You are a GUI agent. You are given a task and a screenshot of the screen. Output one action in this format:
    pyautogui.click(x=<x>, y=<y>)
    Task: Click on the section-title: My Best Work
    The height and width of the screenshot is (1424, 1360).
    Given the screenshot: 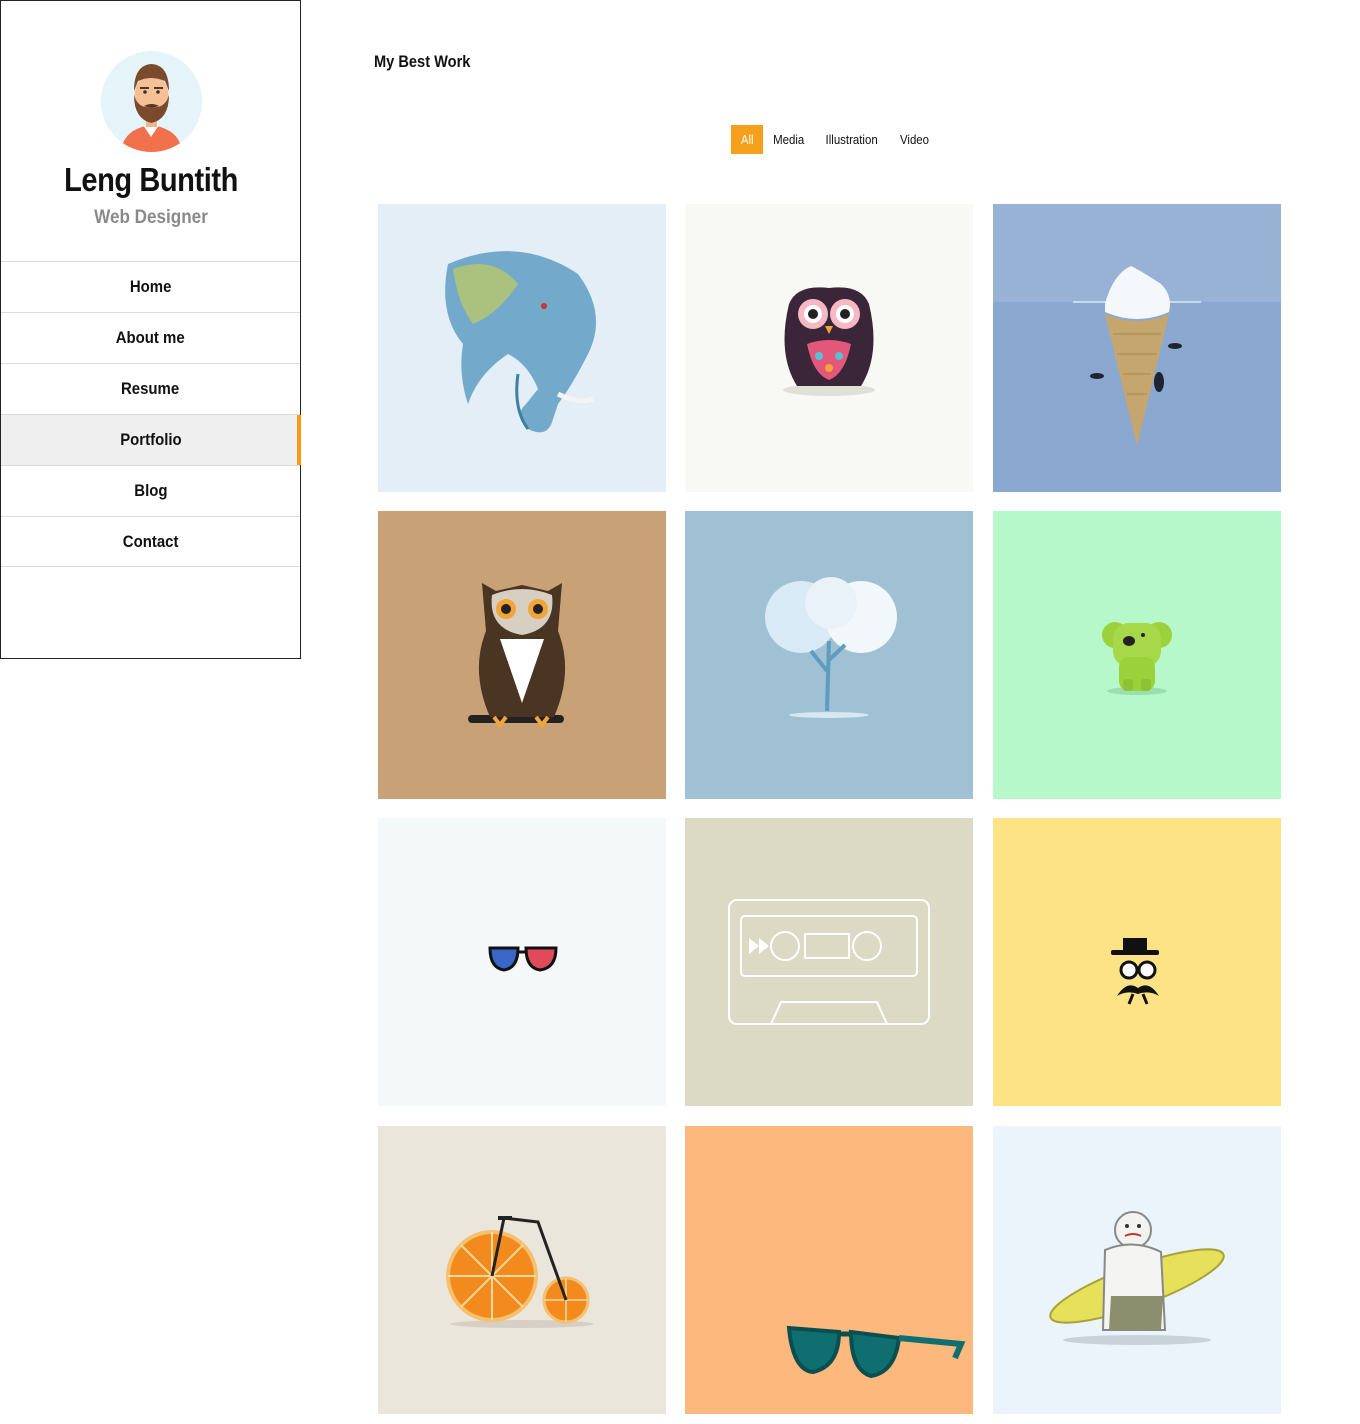 What is the action you would take?
    pyautogui.click(x=422, y=61)
    